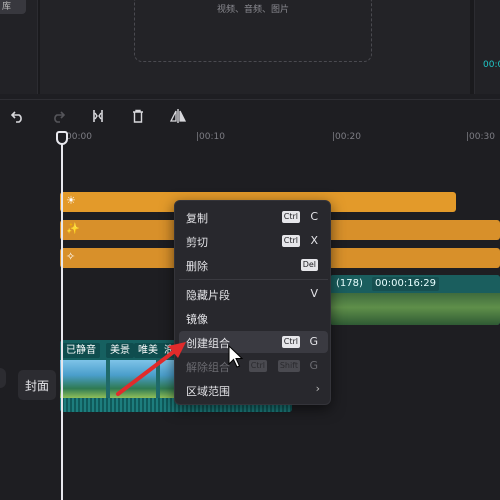 The width and height of the screenshot is (500, 500). Describe the element at coordinates (236, 356) in the screenshot. I see `mouse-cursor-icon` at that location.